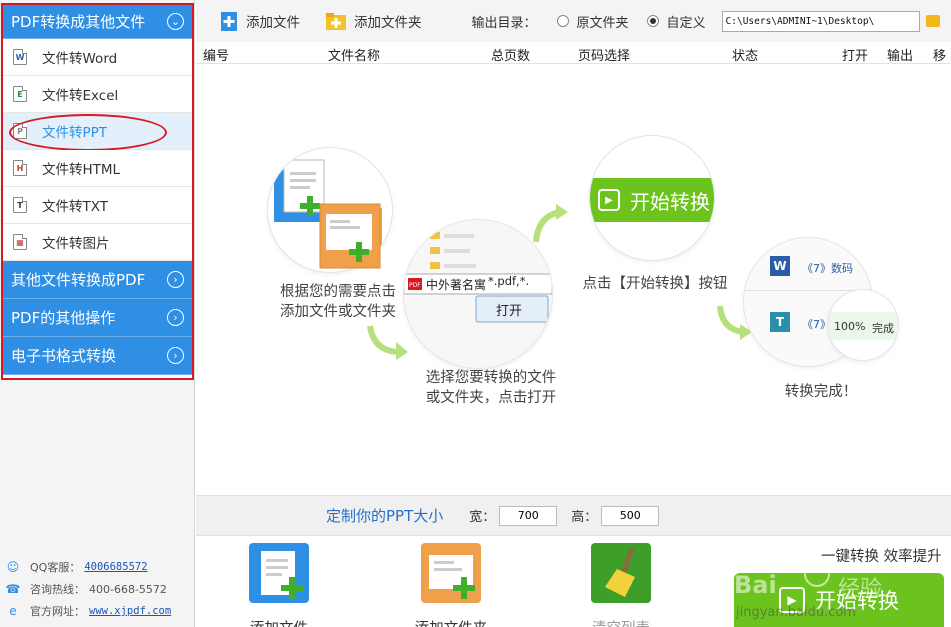 The width and height of the screenshot is (951, 627). I want to click on txt-file-icon: T, so click(20, 205).